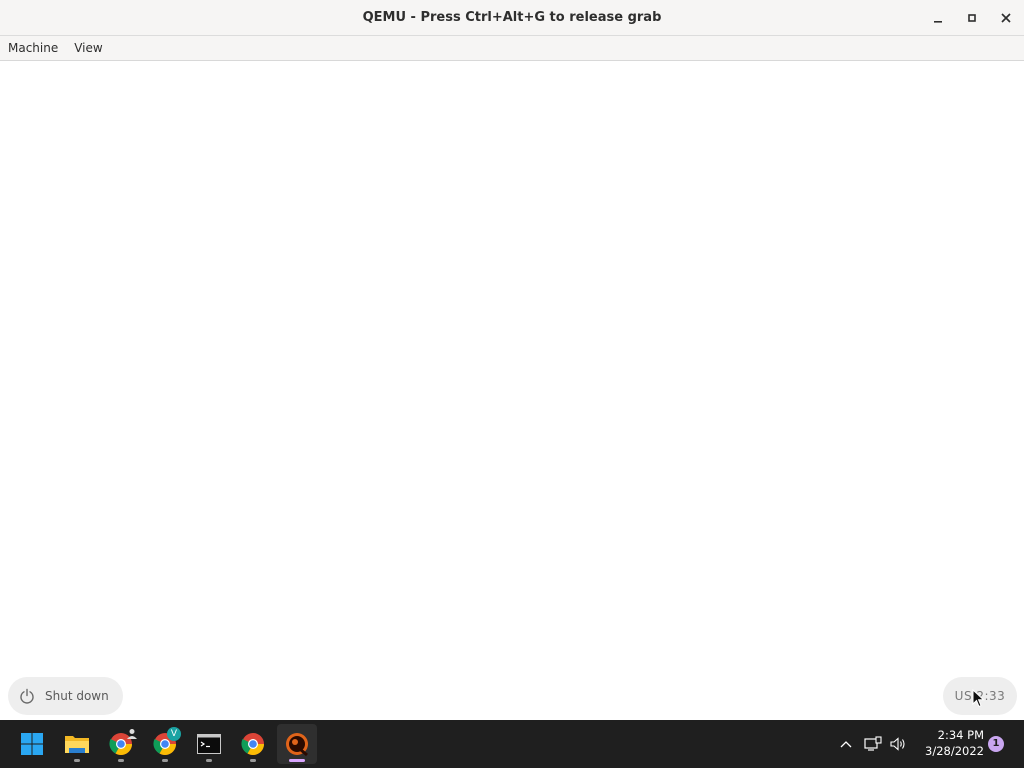 The width and height of the screenshot is (1024, 768). I want to click on tray-network-button, so click(873, 744).